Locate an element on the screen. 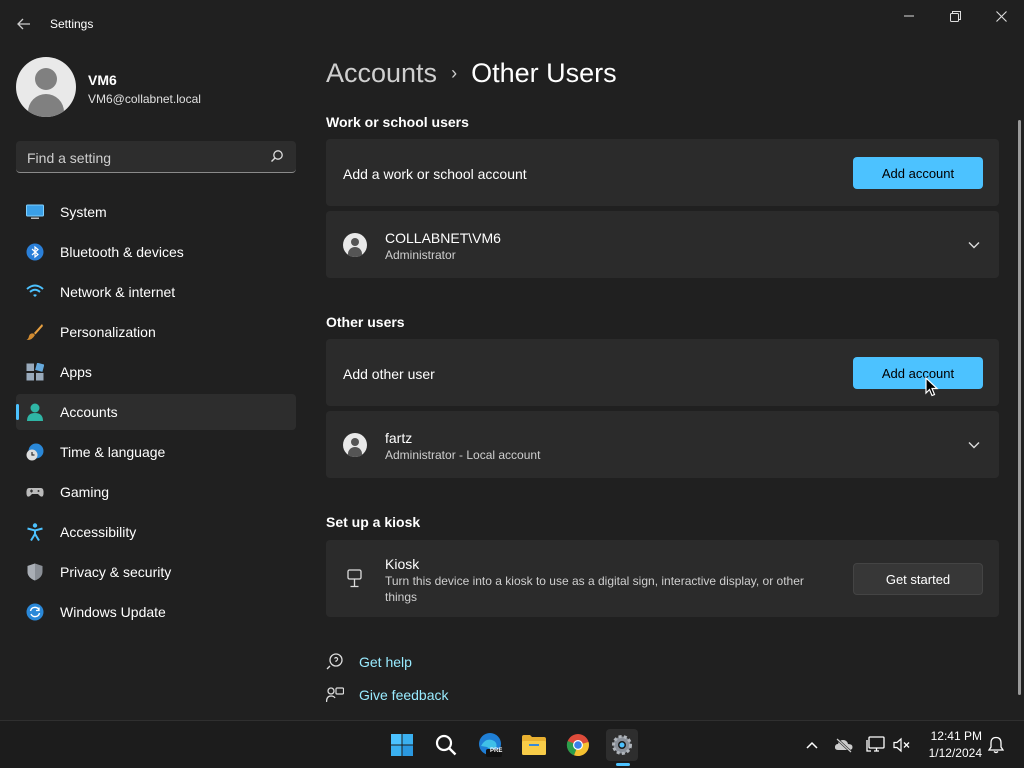  volume-tray-button is located at coordinates (902, 745).